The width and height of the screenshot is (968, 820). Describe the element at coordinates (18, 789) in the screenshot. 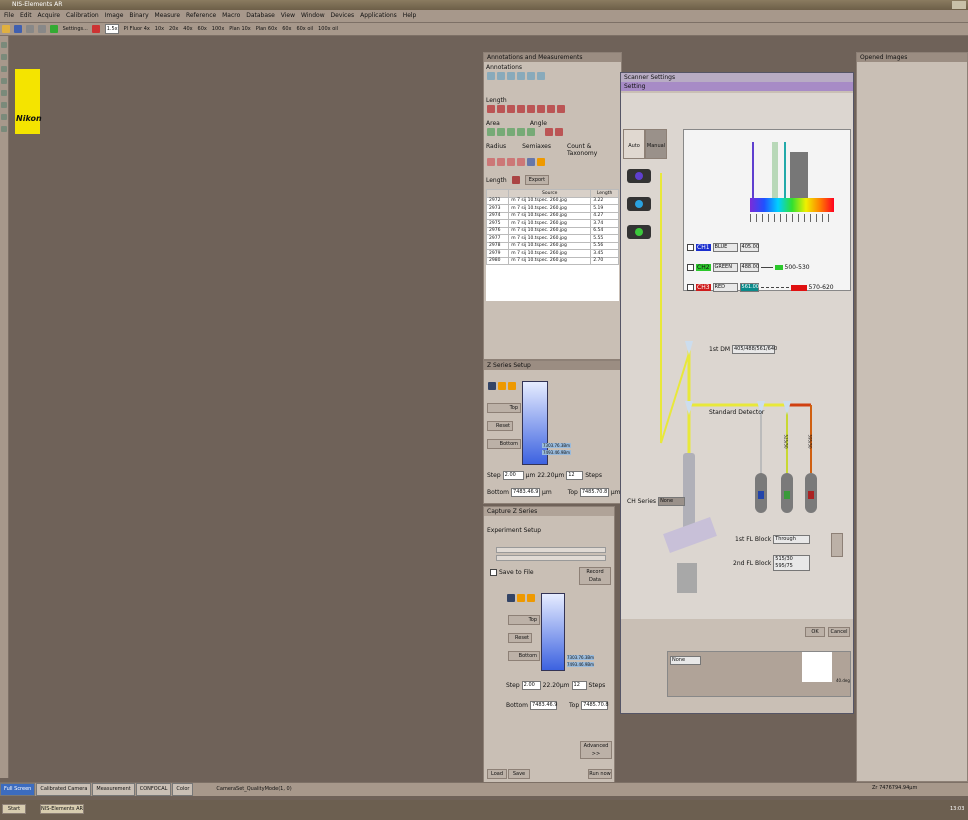

I see `tab-full-screen: Full Screen` at that location.